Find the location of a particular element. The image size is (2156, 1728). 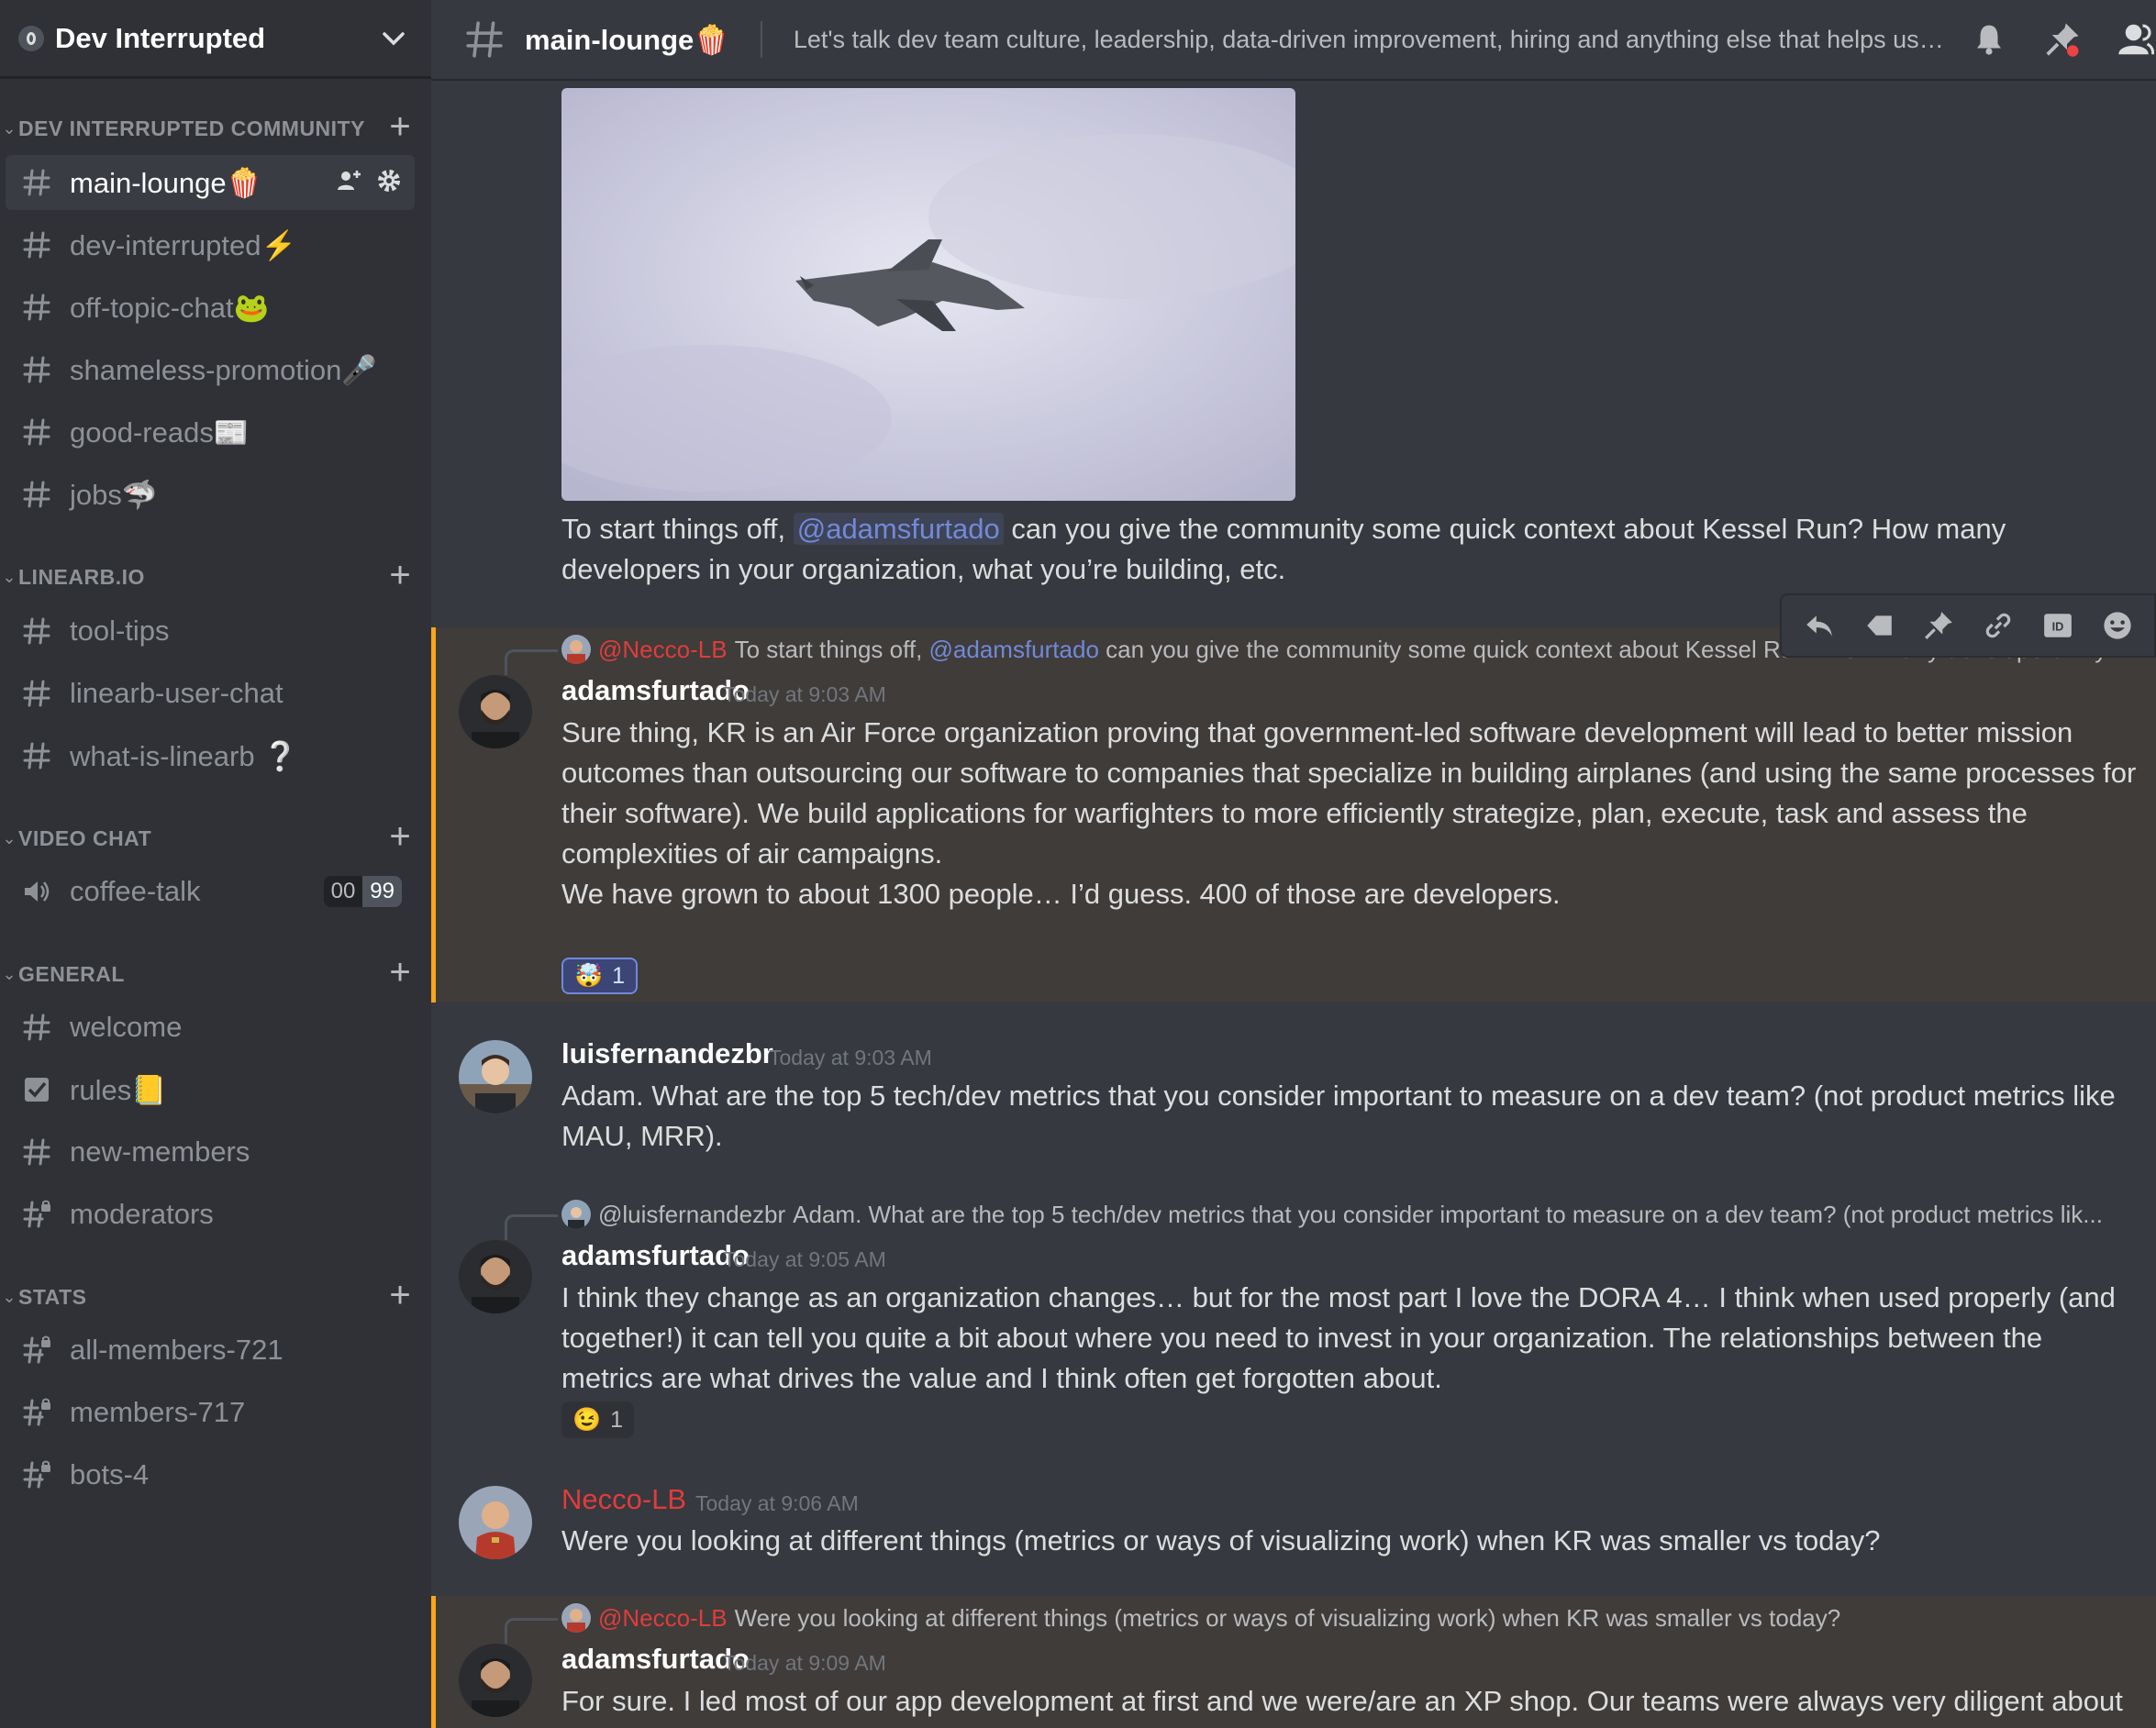

category-label: DEV INTERRUPTED COMMUNITY is located at coordinates (192, 128).